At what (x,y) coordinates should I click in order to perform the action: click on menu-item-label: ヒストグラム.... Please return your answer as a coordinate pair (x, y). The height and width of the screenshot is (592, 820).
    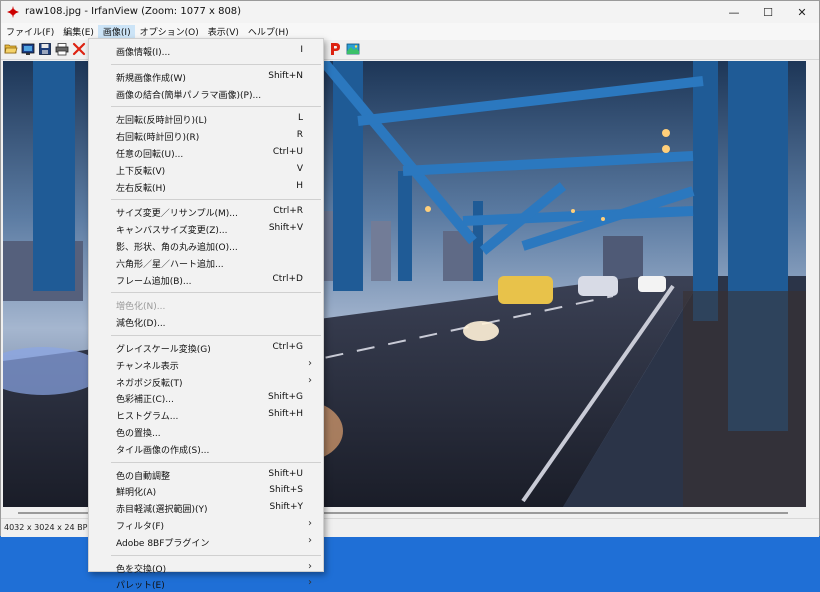
    Looking at the image, I should click on (147, 417).